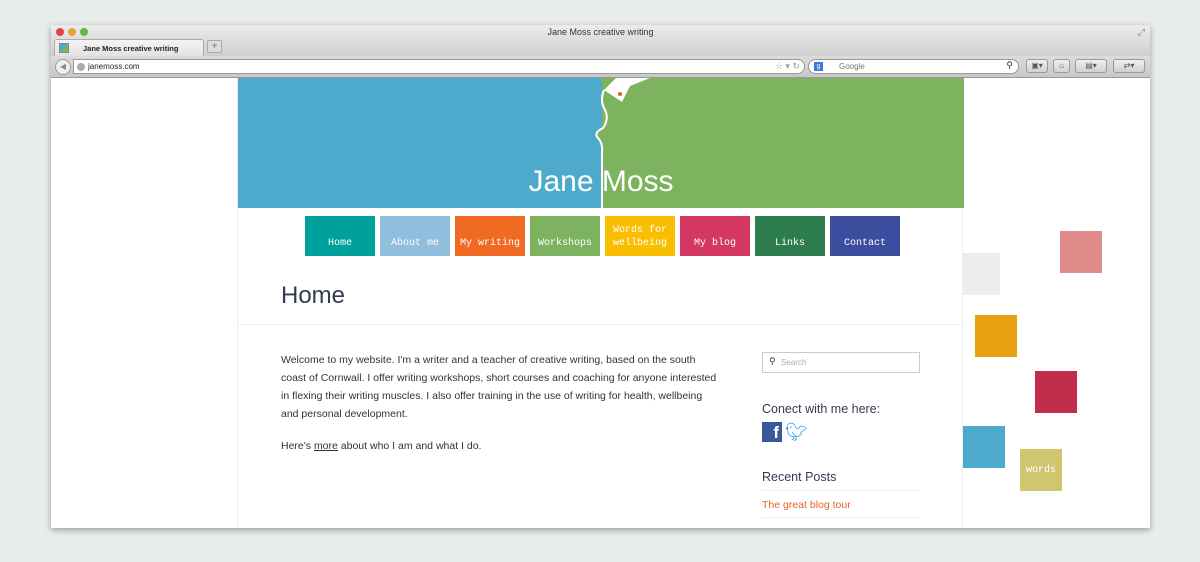  I want to click on search-placeholder: Google, so click(852, 66).